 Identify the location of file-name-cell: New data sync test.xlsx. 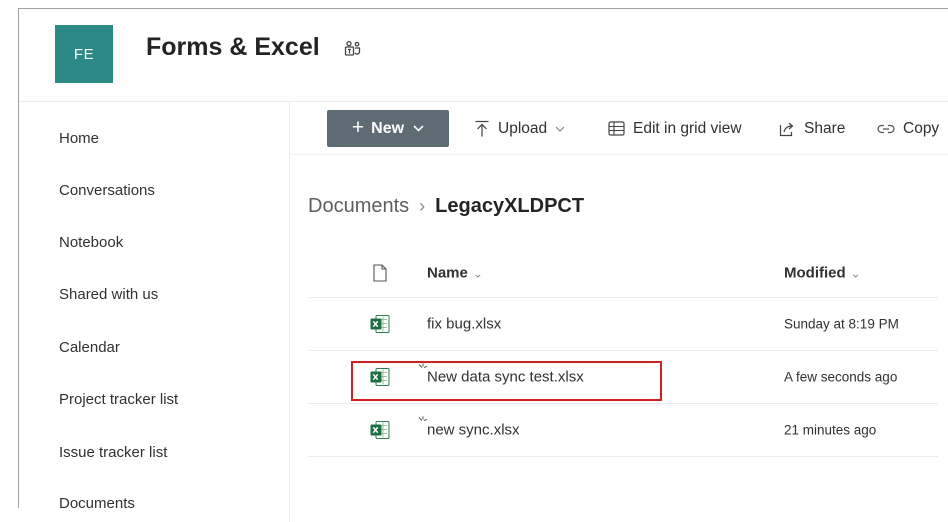
(501, 374).